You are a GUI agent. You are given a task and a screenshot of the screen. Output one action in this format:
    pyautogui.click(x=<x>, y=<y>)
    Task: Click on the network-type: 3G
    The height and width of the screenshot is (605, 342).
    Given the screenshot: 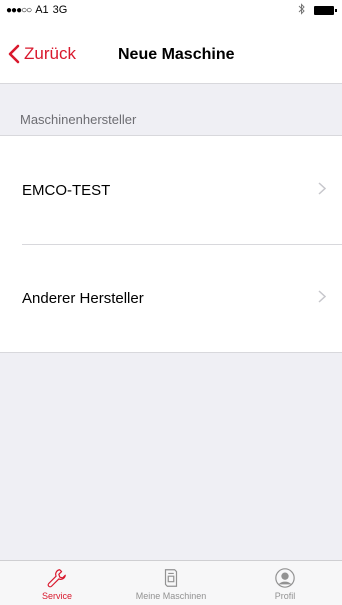 What is the action you would take?
    pyautogui.click(x=60, y=10)
    